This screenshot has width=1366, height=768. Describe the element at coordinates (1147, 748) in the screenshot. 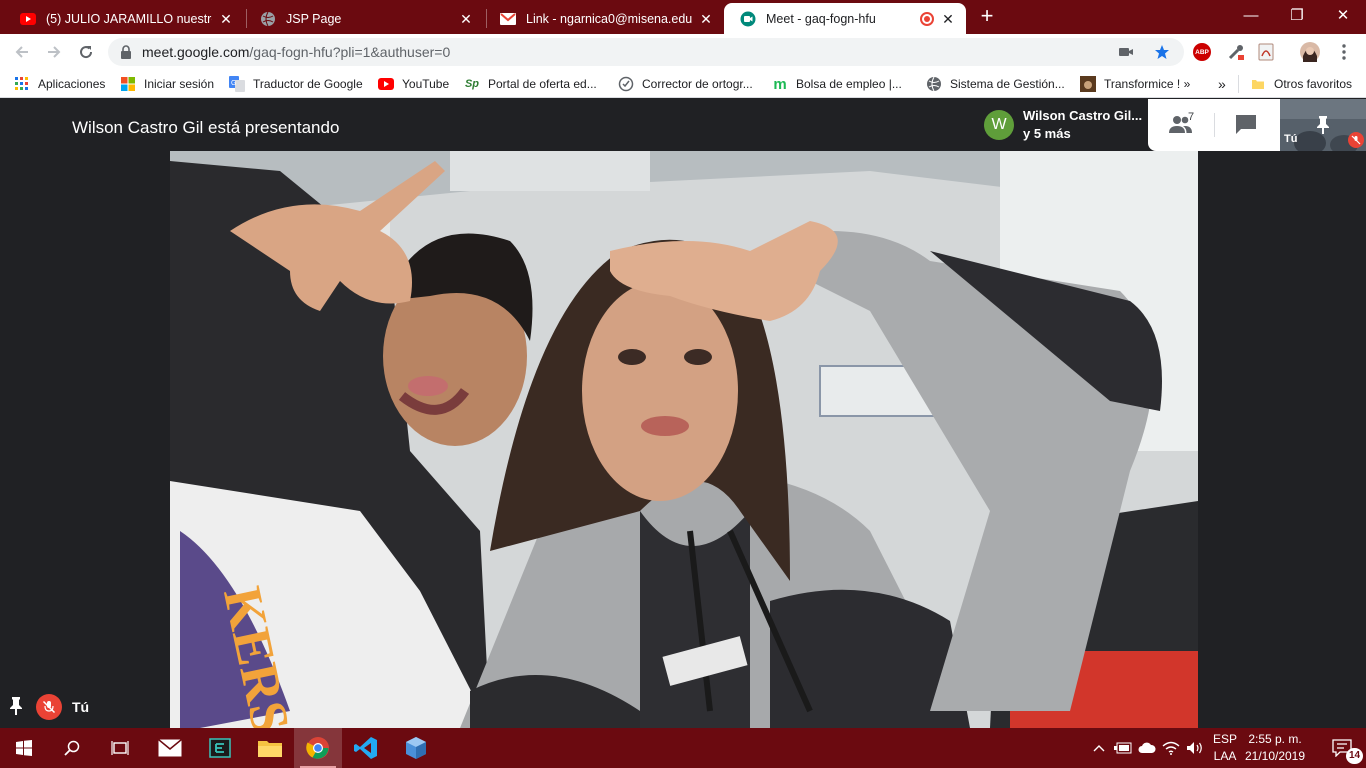

I see `cloud-icon` at that location.